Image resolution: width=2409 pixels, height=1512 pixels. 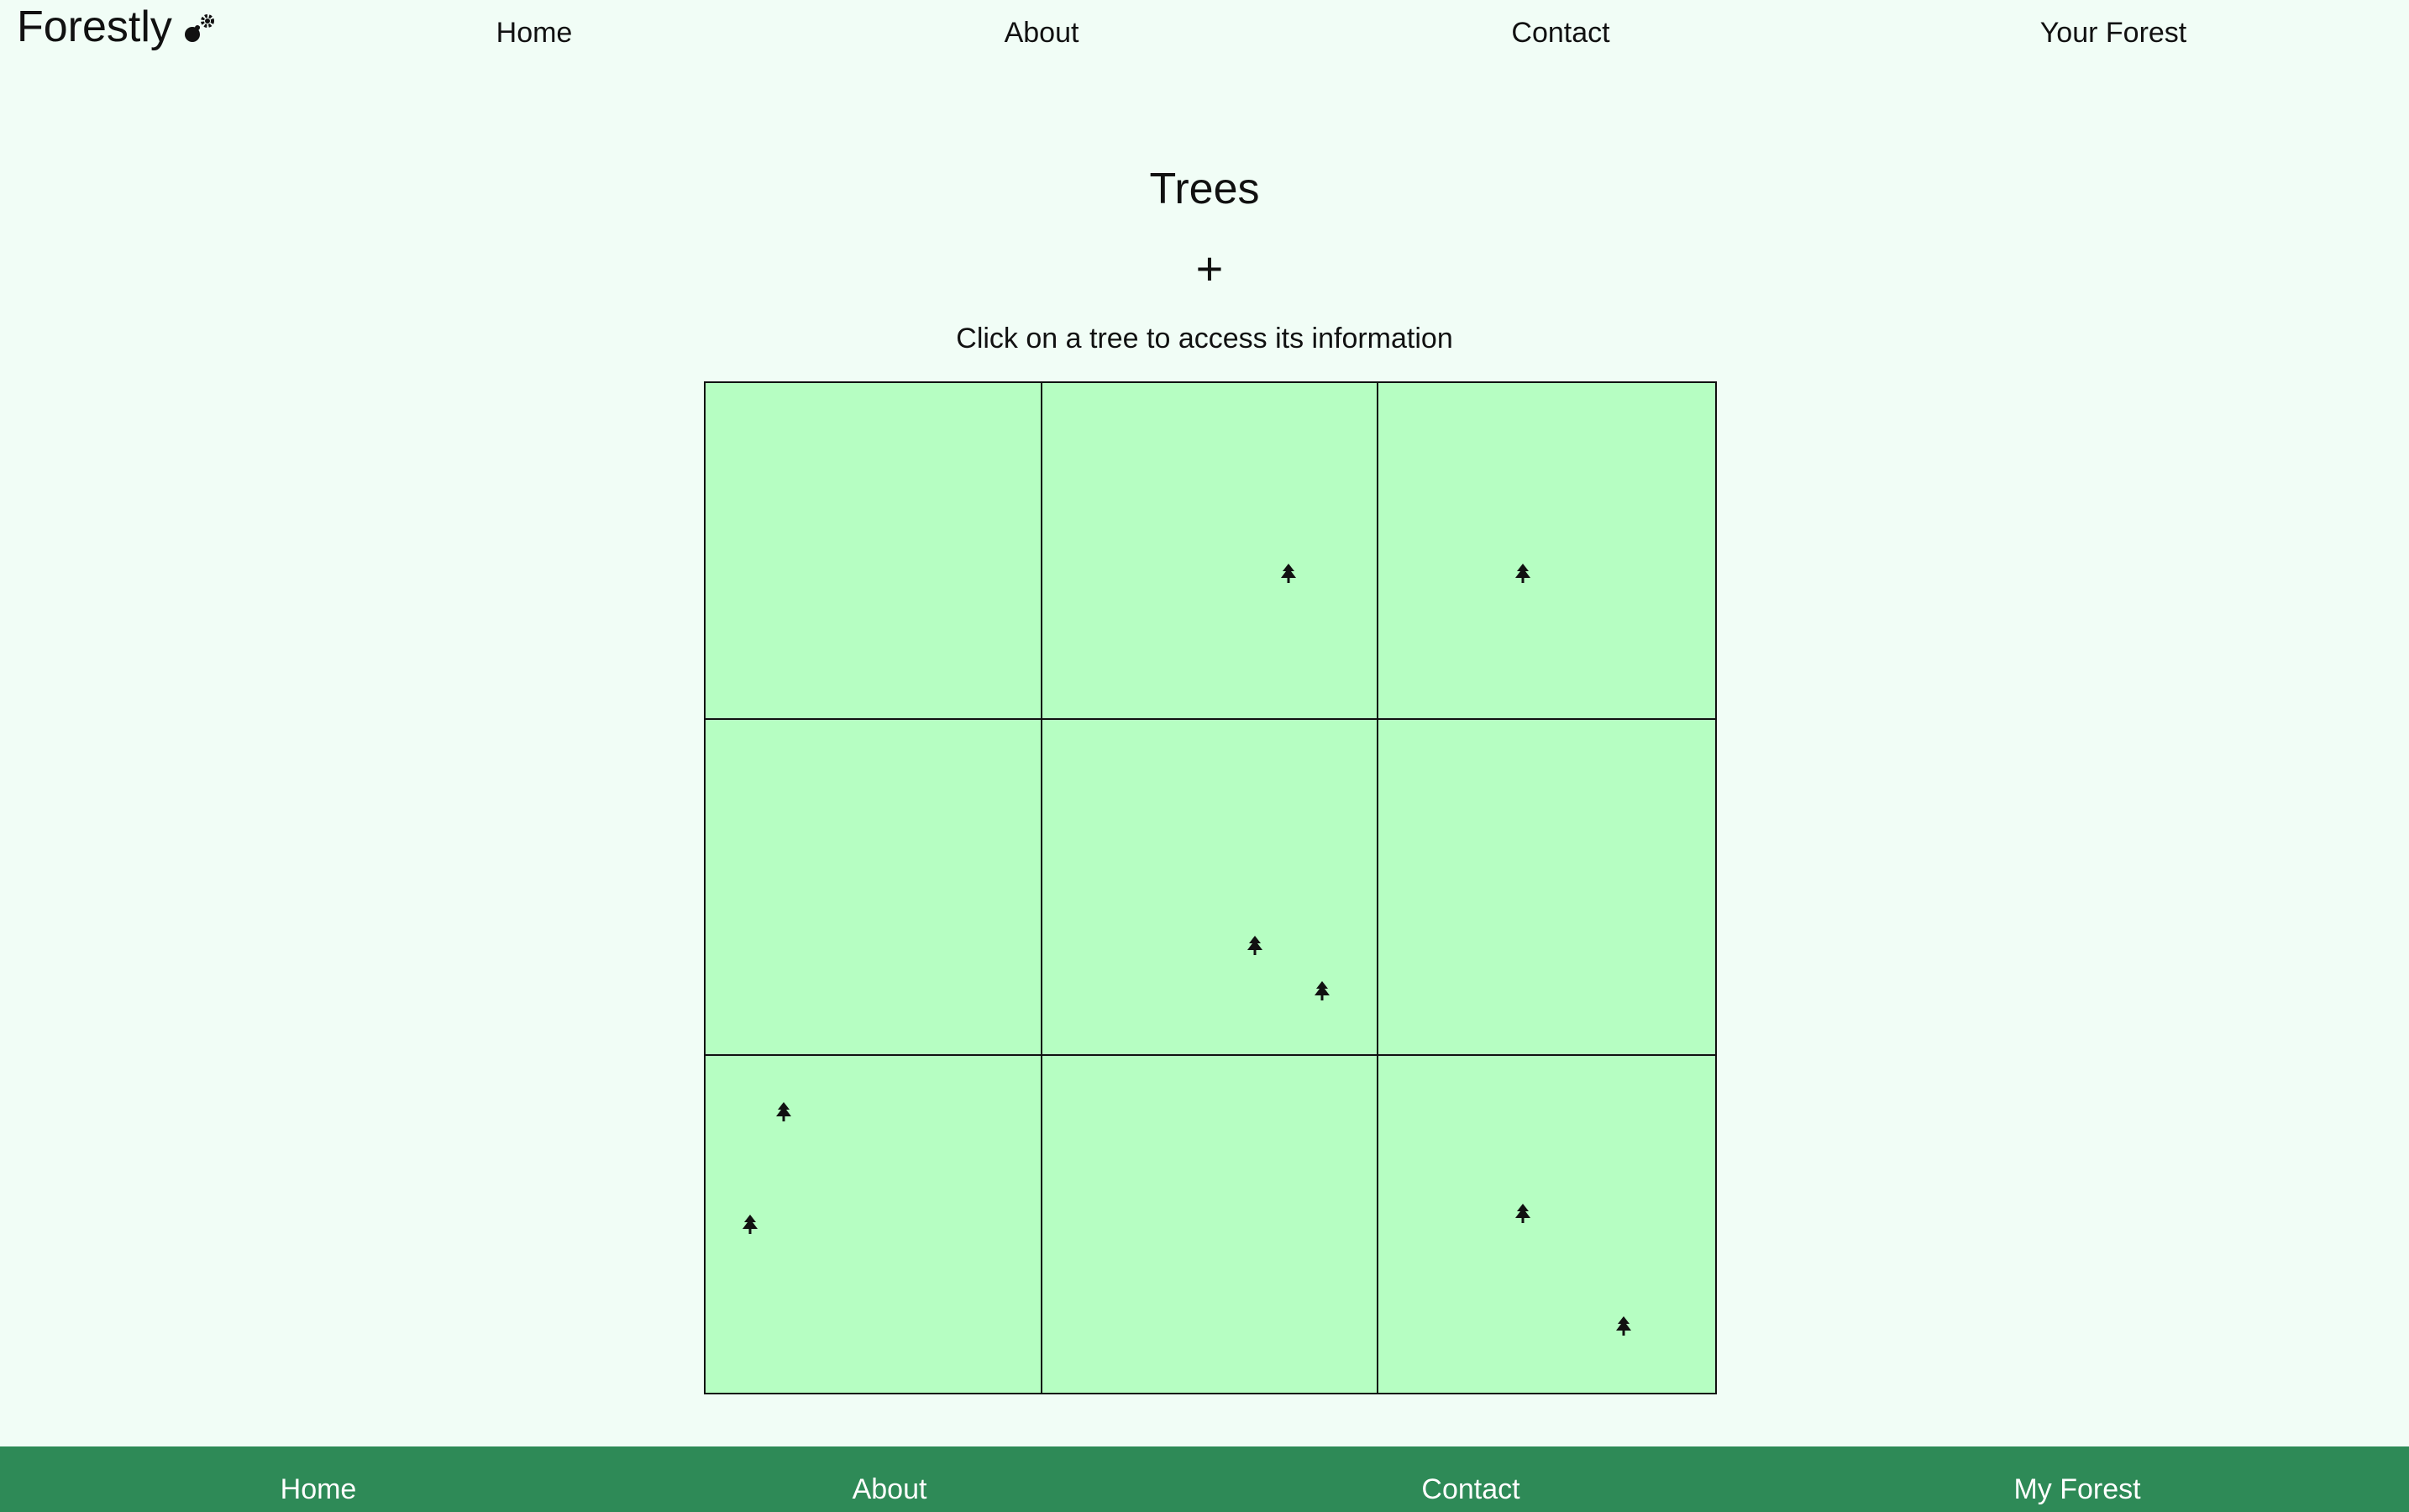 What do you see at coordinates (319, 1489) in the screenshot?
I see `footer-home-link: Home` at bounding box center [319, 1489].